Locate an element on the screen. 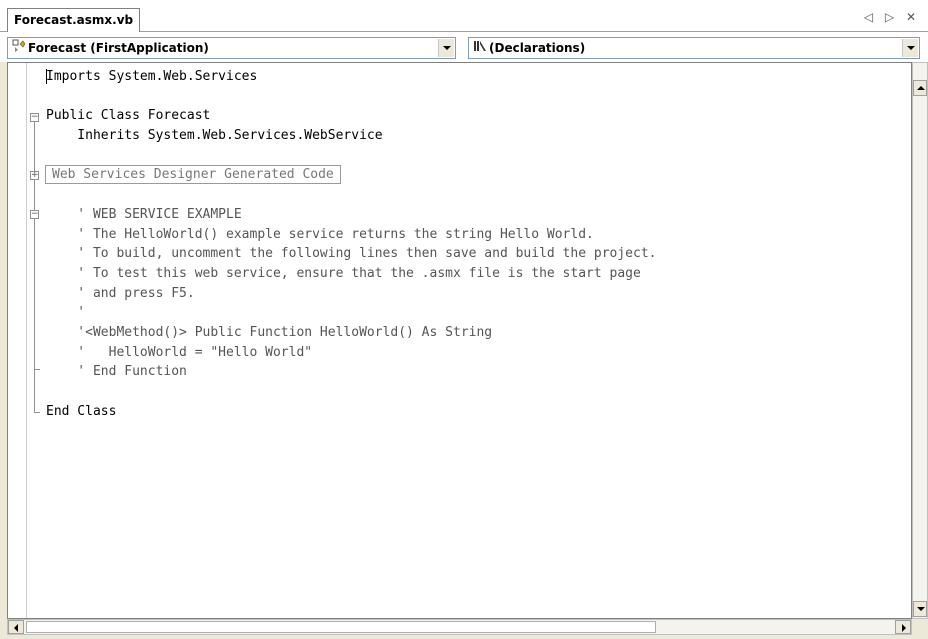 Image resolution: width=928 pixels, height=639 pixels. method-name-value: (Declarations) is located at coordinates (537, 48).